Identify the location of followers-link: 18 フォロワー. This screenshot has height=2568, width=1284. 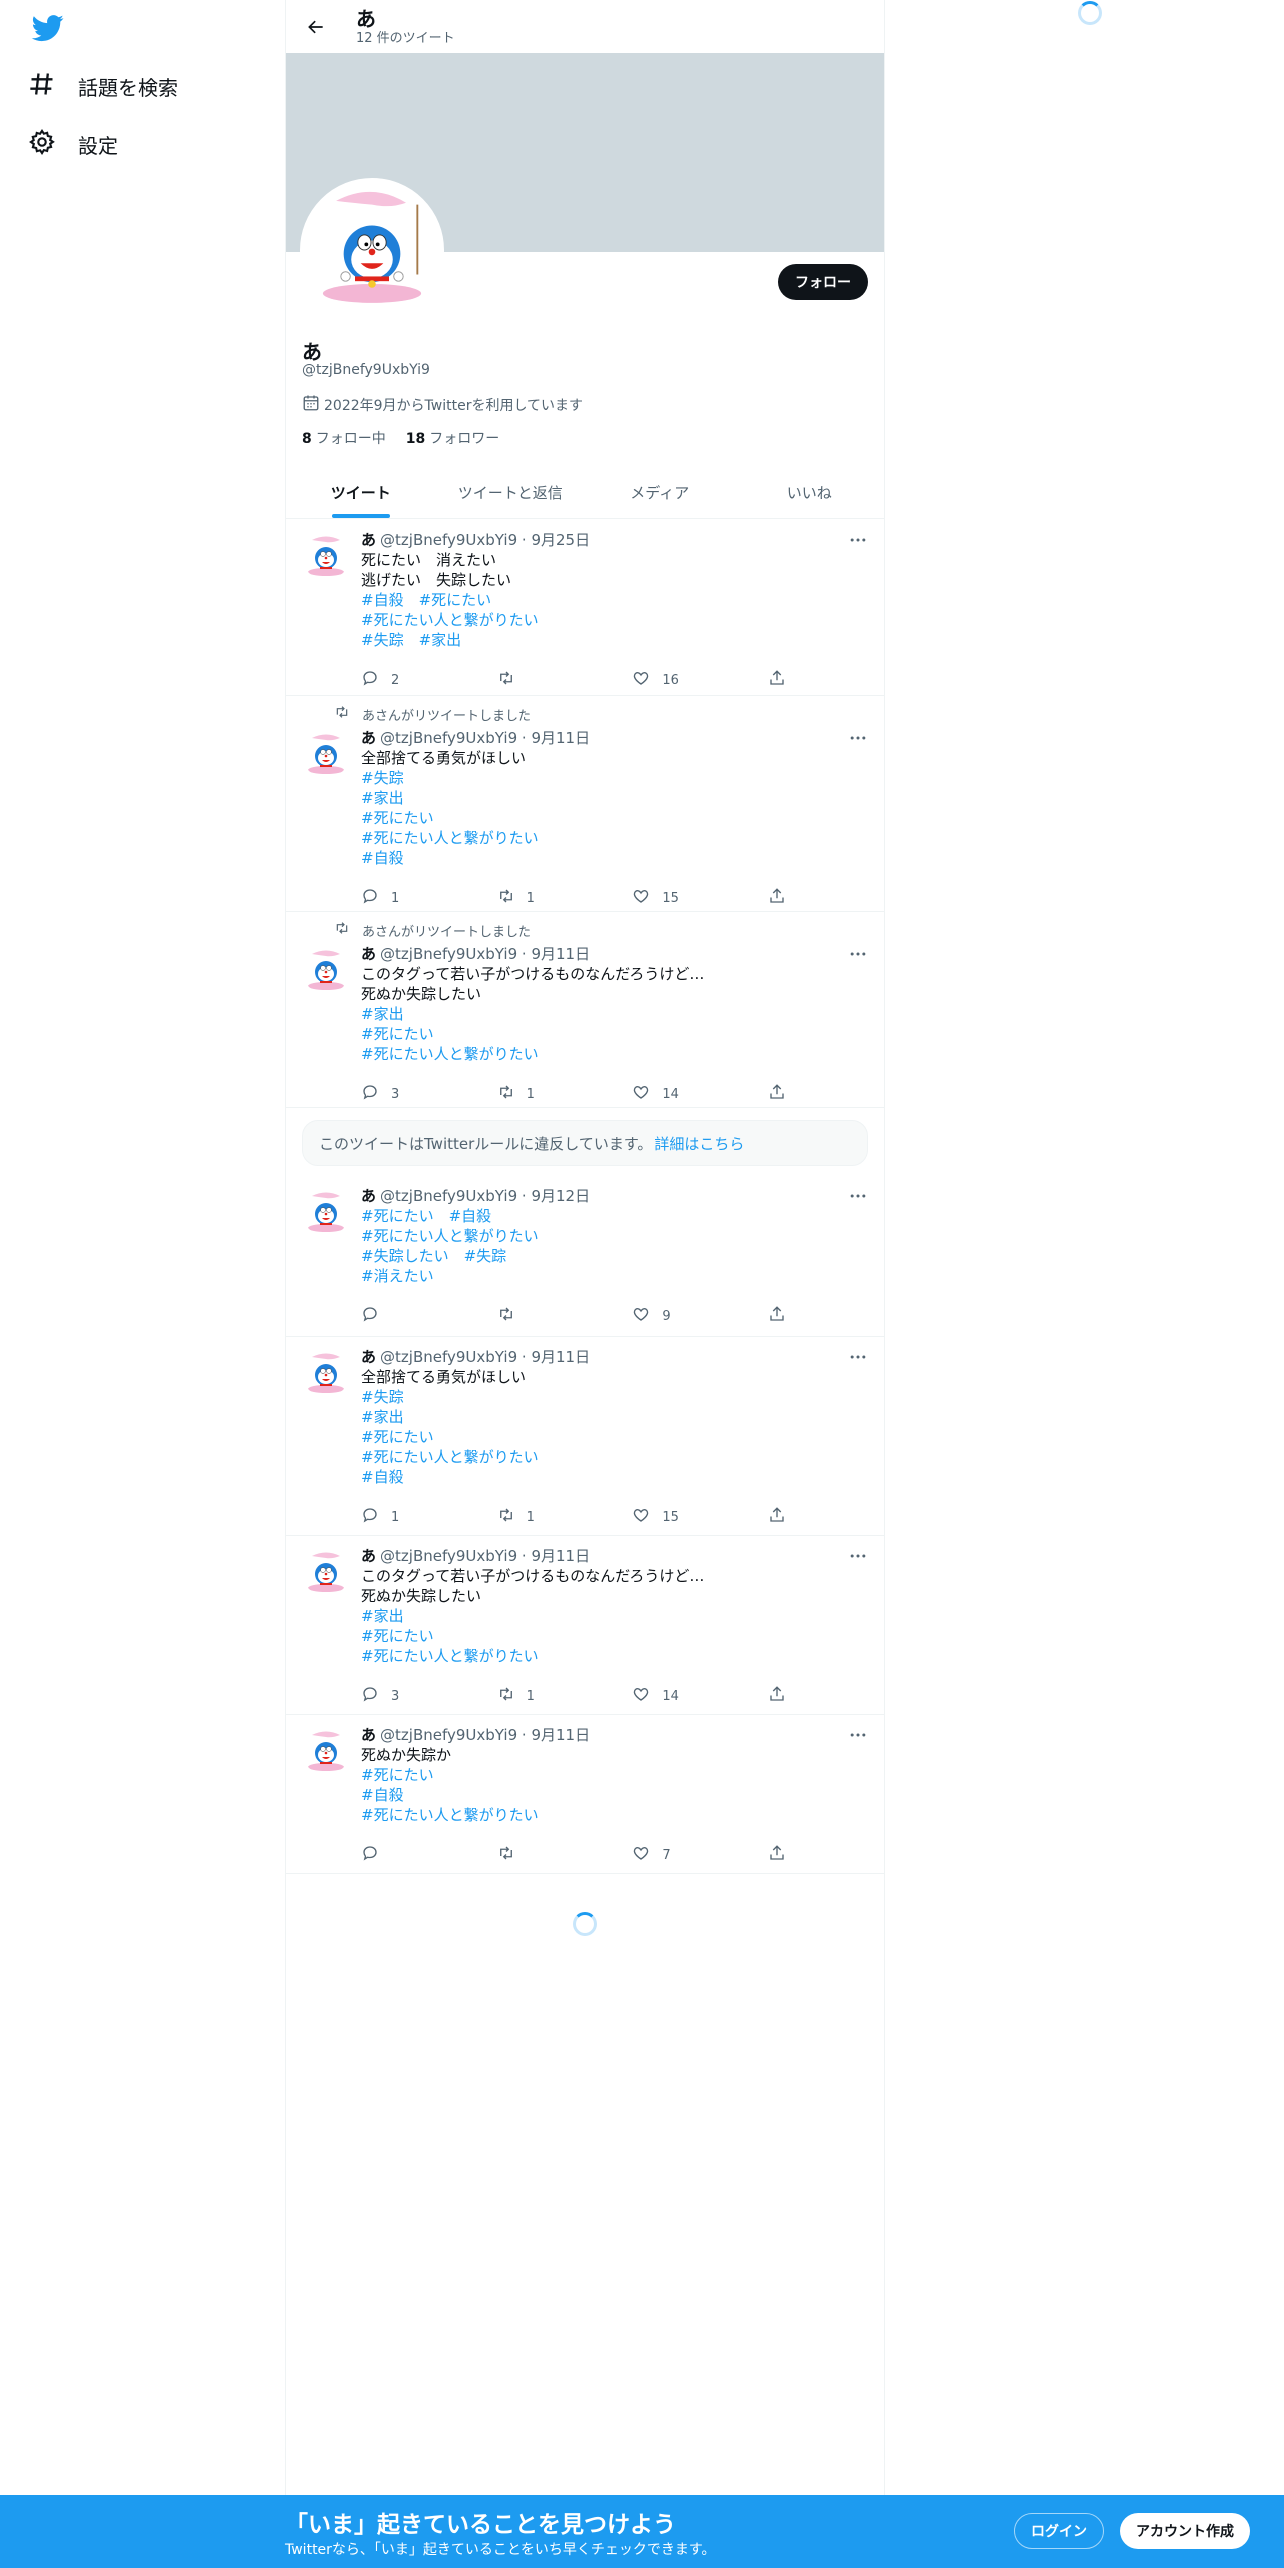
(452, 438).